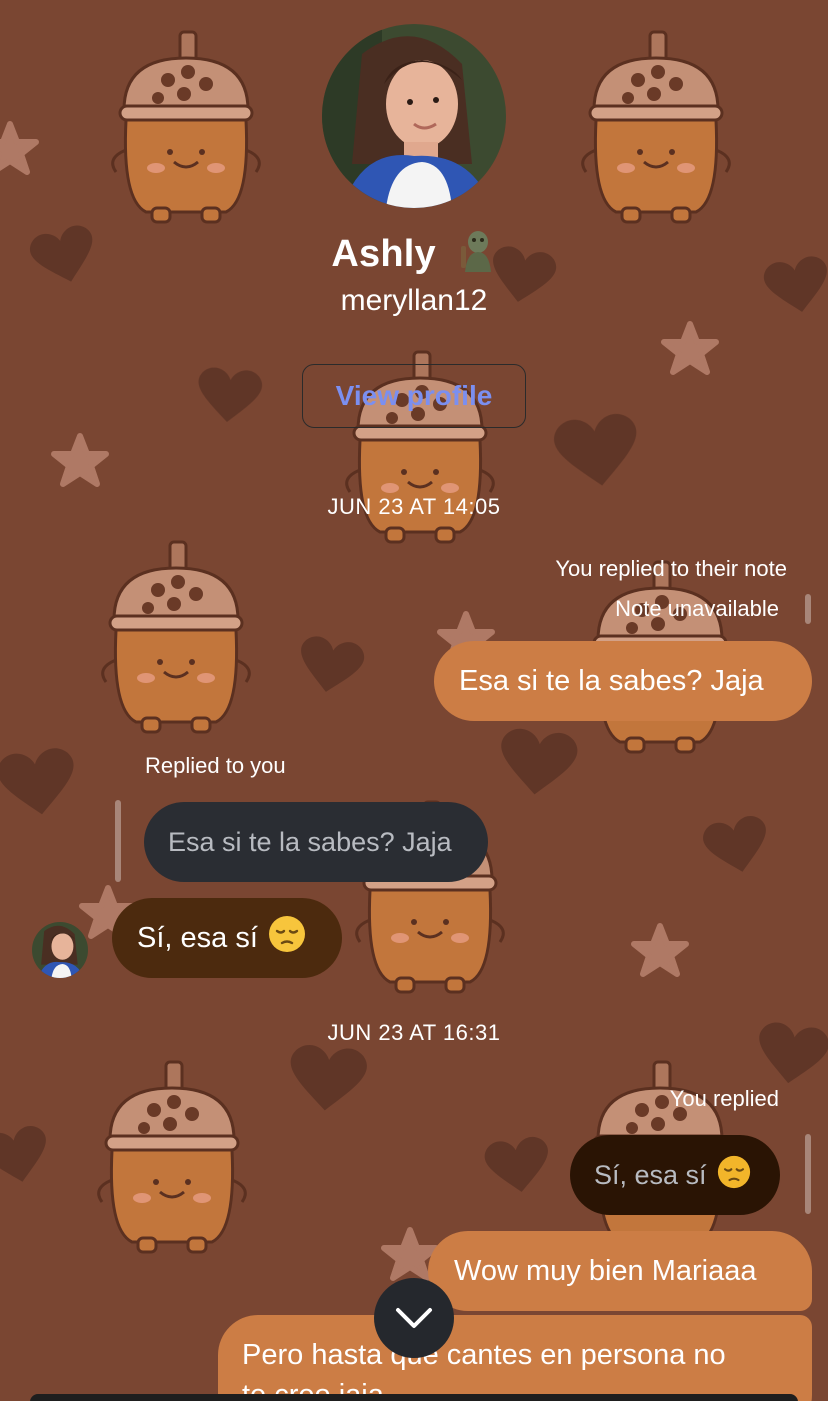 The image size is (828, 1401). I want to click on profile-name: Ashly, so click(414, 255).